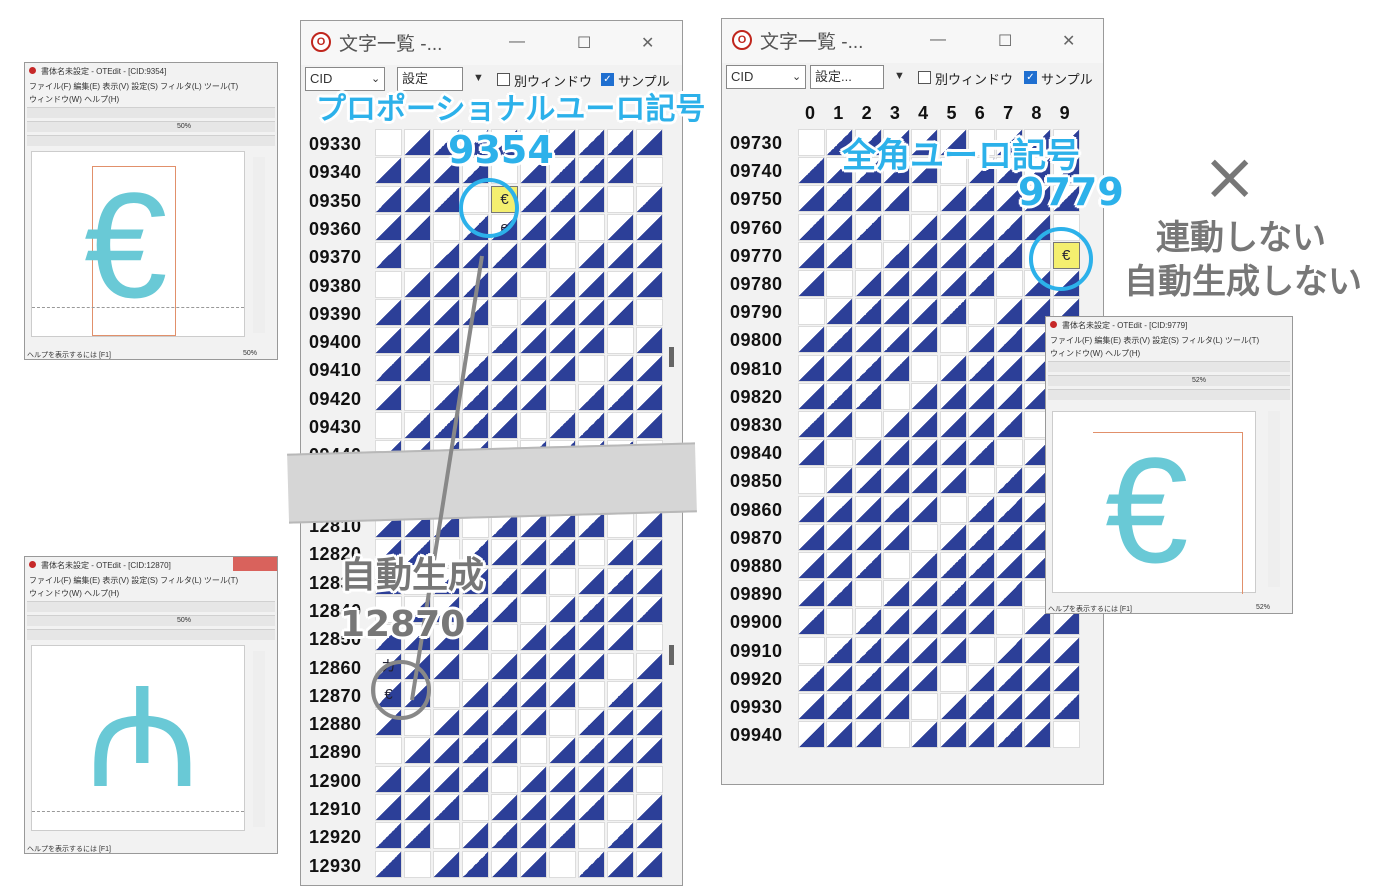 The width and height of the screenshot is (1380, 886). What do you see at coordinates (1230, 176) in the screenshot?
I see `cross-icon: ×` at bounding box center [1230, 176].